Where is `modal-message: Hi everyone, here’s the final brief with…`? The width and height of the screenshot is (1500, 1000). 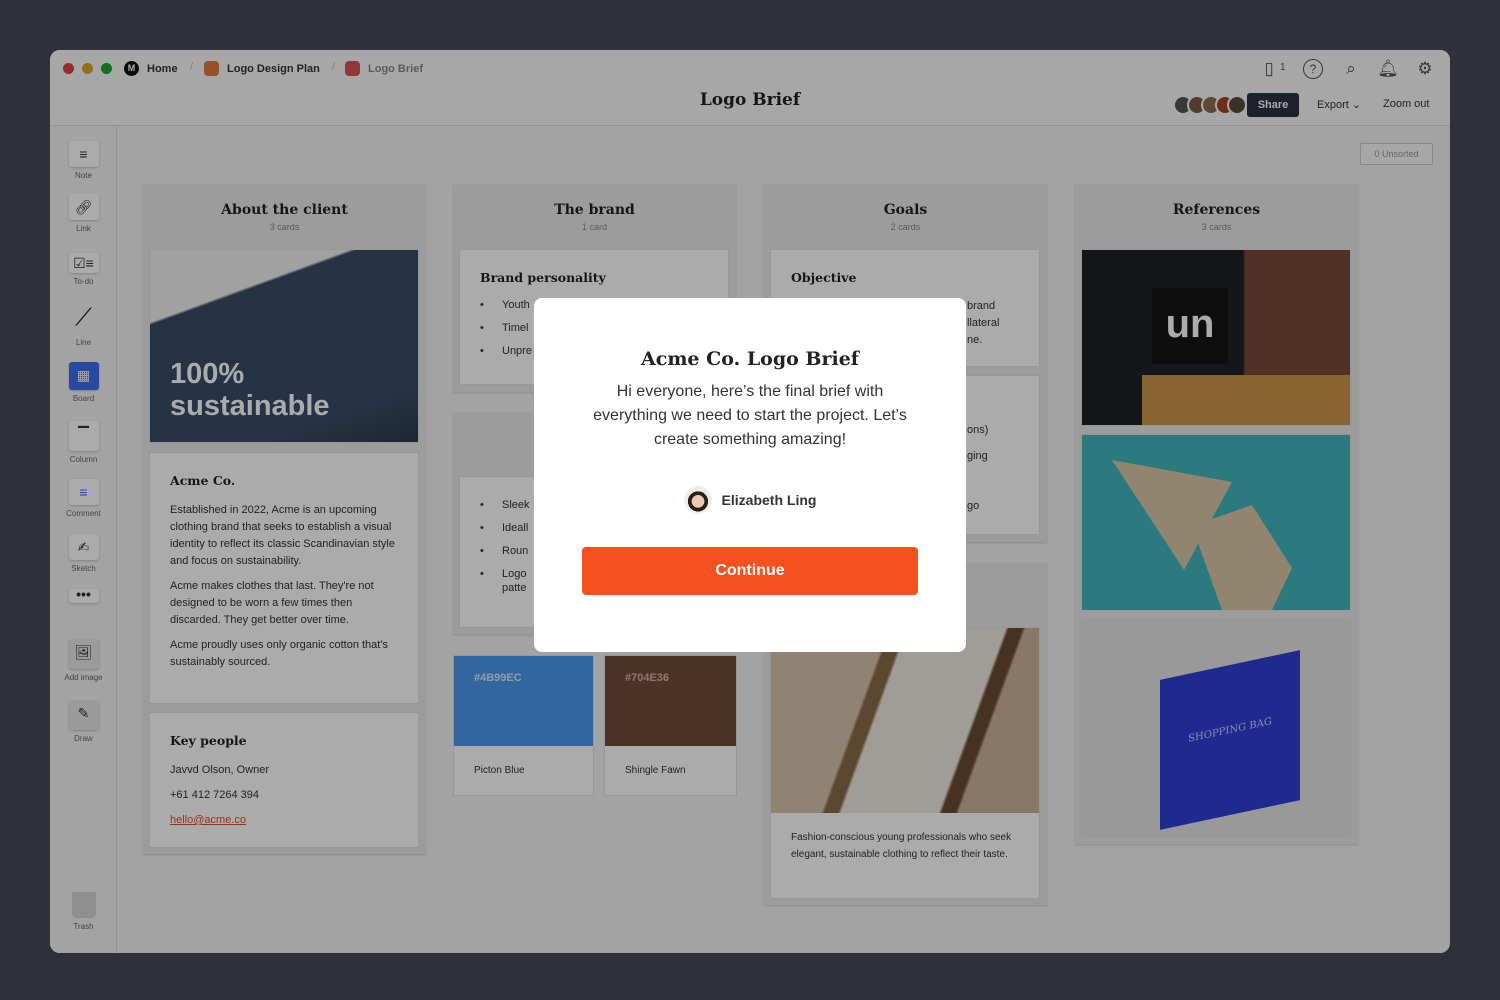
modal-message: Hi everyone, here’s the final brief with… is located at coordinates (750, 415).